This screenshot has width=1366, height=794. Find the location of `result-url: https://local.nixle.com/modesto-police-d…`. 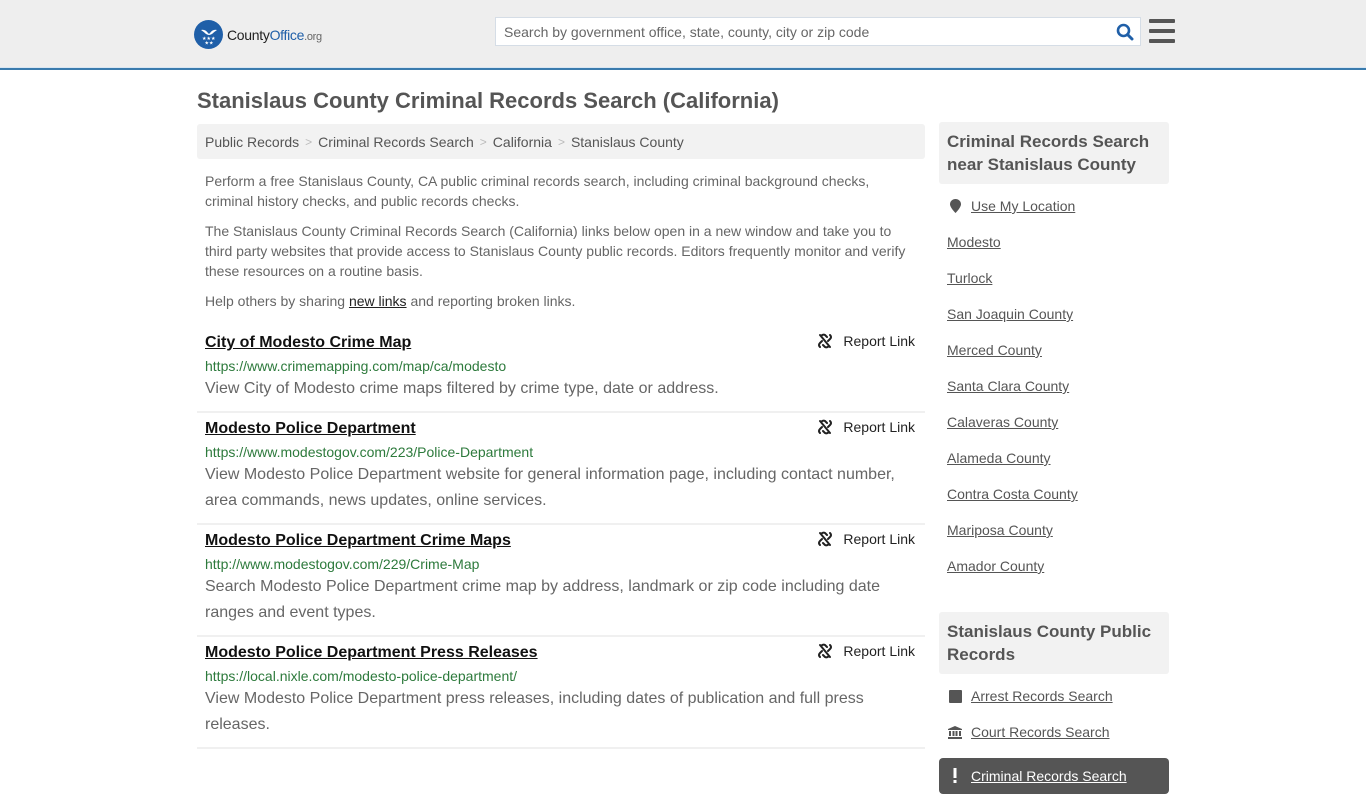

result-url: https://local.nixle.com/modesto-police-d… is located at coordinates (361, 676).